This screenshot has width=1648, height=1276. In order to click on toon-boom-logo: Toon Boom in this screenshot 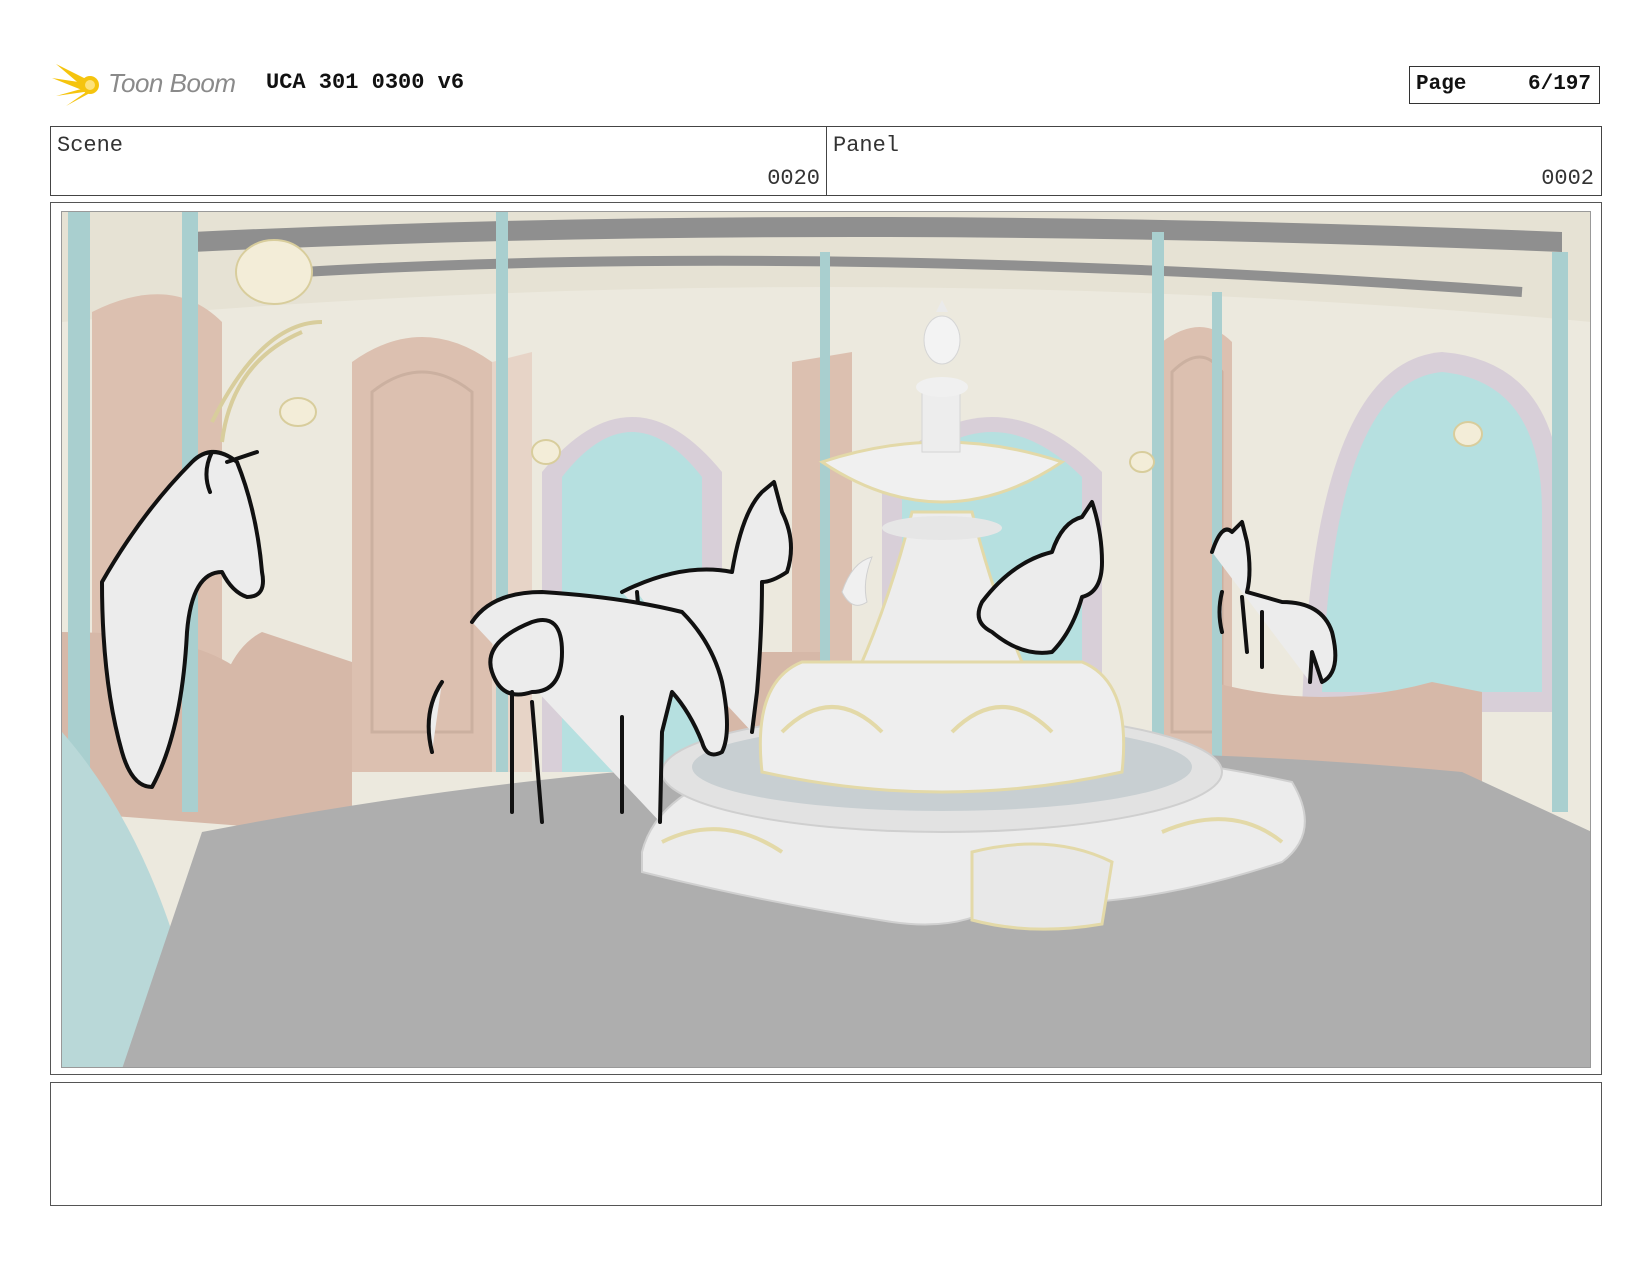, I will do `click(152, 85)`.